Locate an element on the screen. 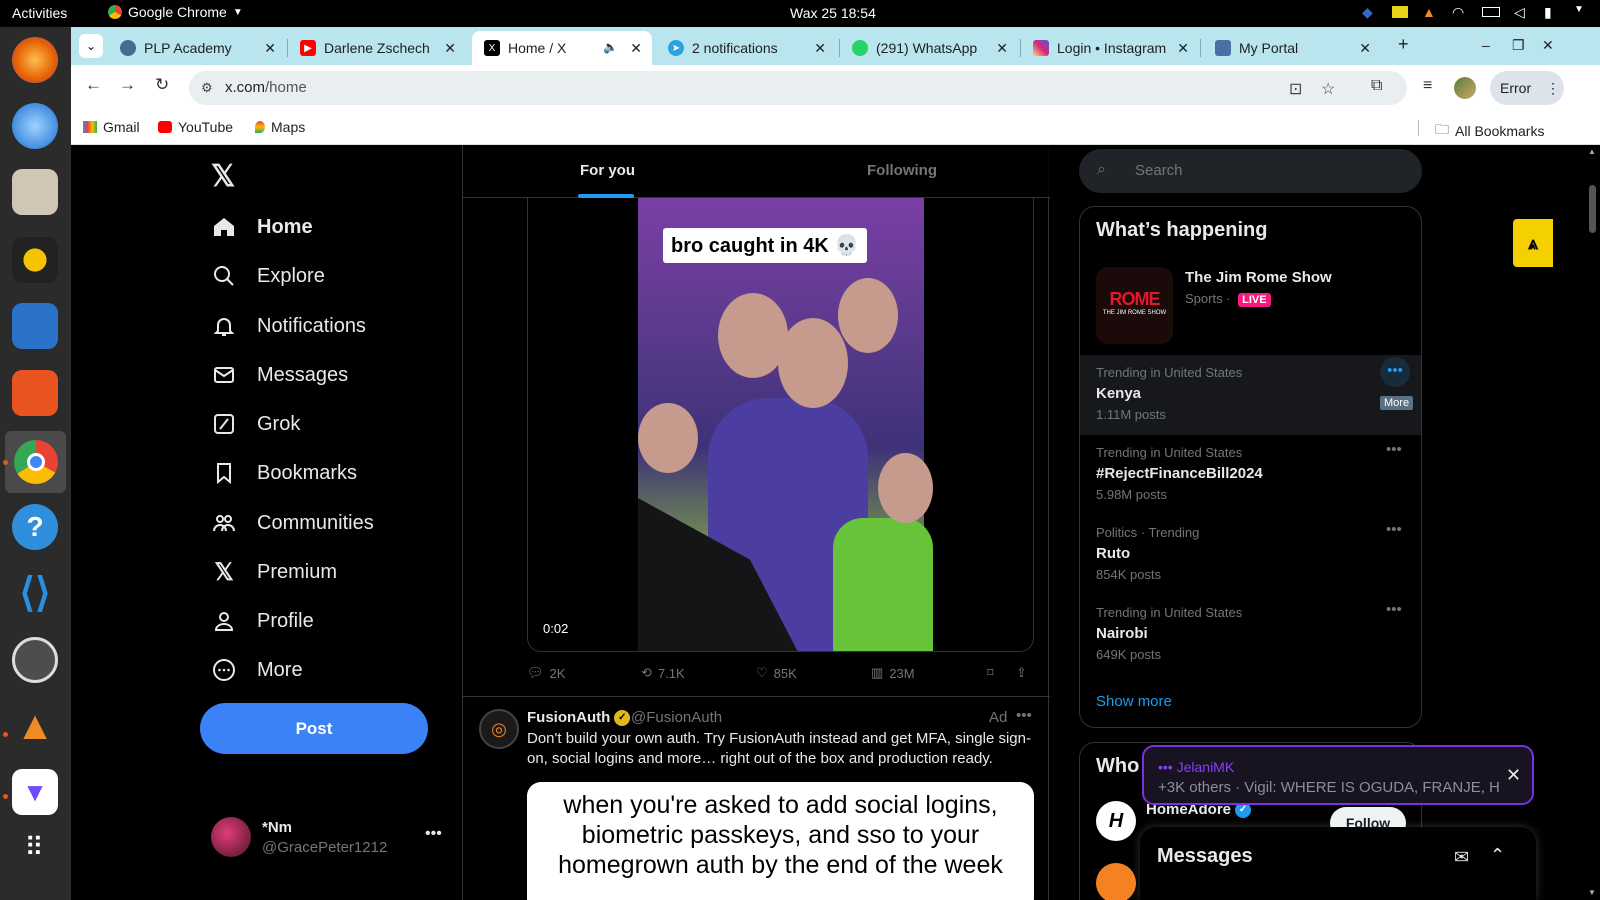 Image resolution: width=1600 pixels, height=900 pixels. tab-for-you: For you is located at coordinates (607, 170).